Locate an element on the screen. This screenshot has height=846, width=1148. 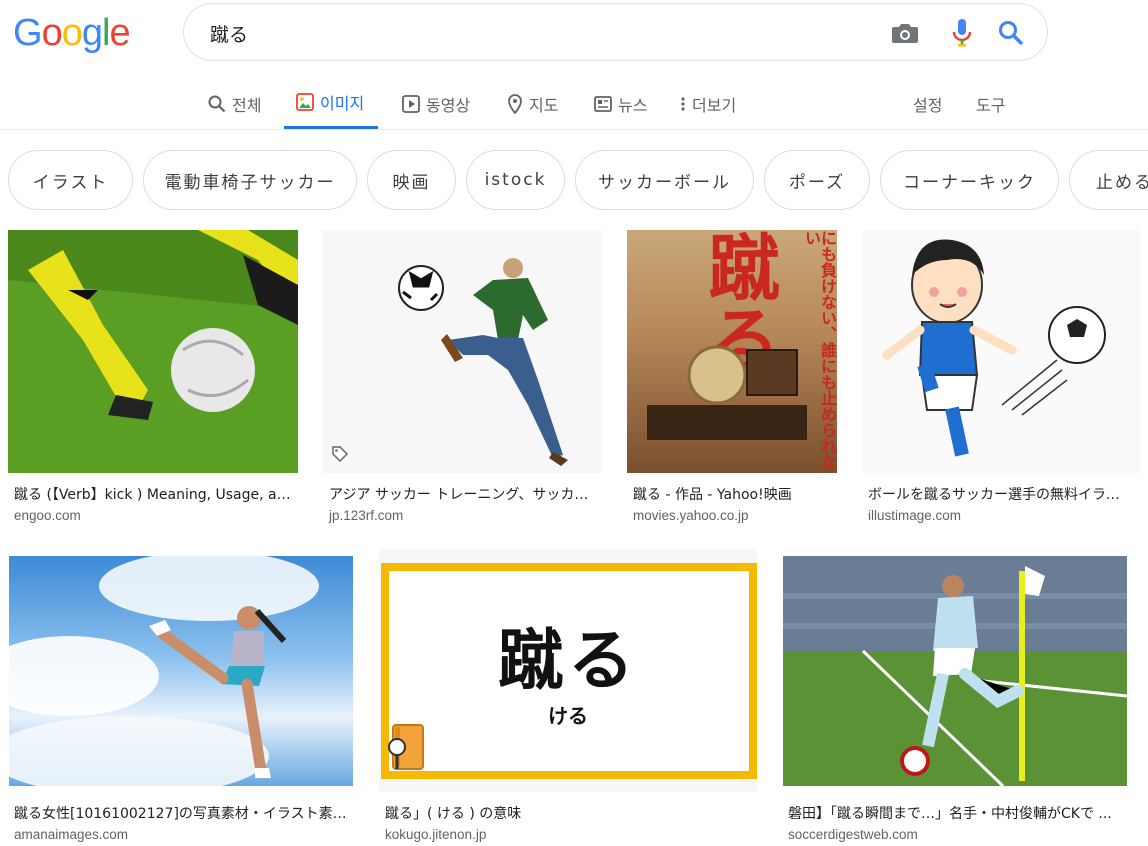
corner-kick-image is located at coordinates (955, 671).